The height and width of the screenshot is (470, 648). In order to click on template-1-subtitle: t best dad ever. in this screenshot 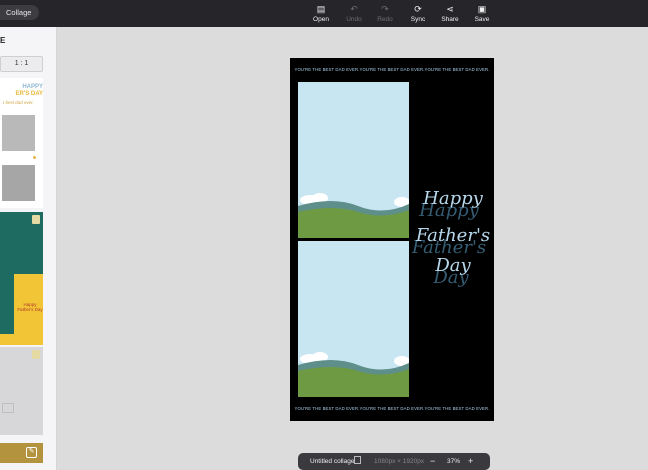, I will do `click(18, 102)`.